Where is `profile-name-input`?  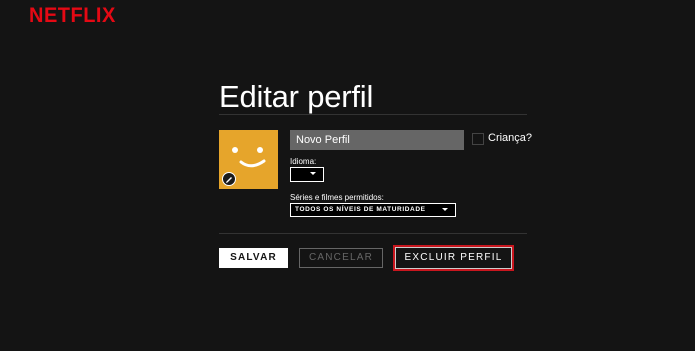
profile-name-input is located at coordinates (377, 140).